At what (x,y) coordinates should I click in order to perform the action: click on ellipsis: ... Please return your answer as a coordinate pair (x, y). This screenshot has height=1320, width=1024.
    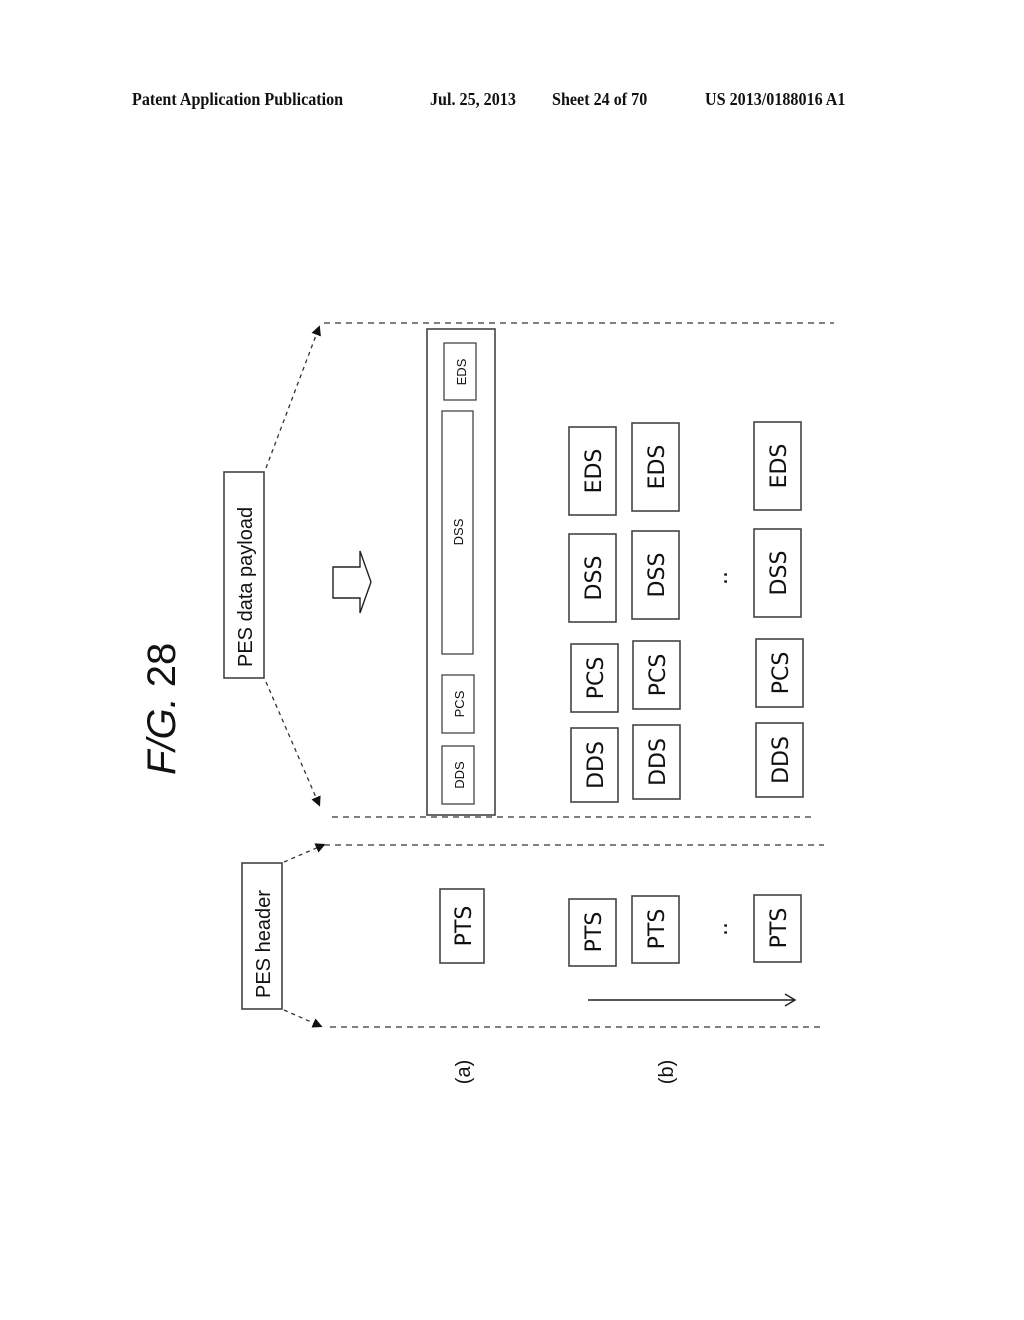
    Looking at the image, I should click on (720, 578).